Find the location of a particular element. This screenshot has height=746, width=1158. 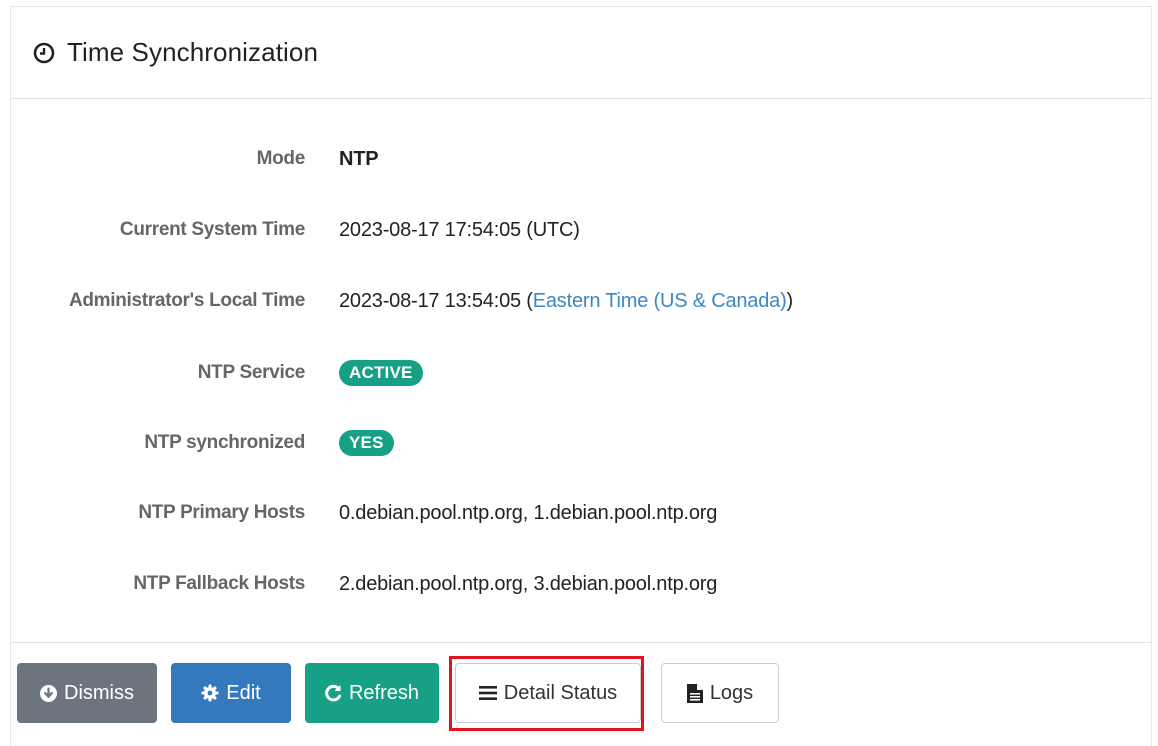

mode-value: NTP is located at coordinates (359, 158).